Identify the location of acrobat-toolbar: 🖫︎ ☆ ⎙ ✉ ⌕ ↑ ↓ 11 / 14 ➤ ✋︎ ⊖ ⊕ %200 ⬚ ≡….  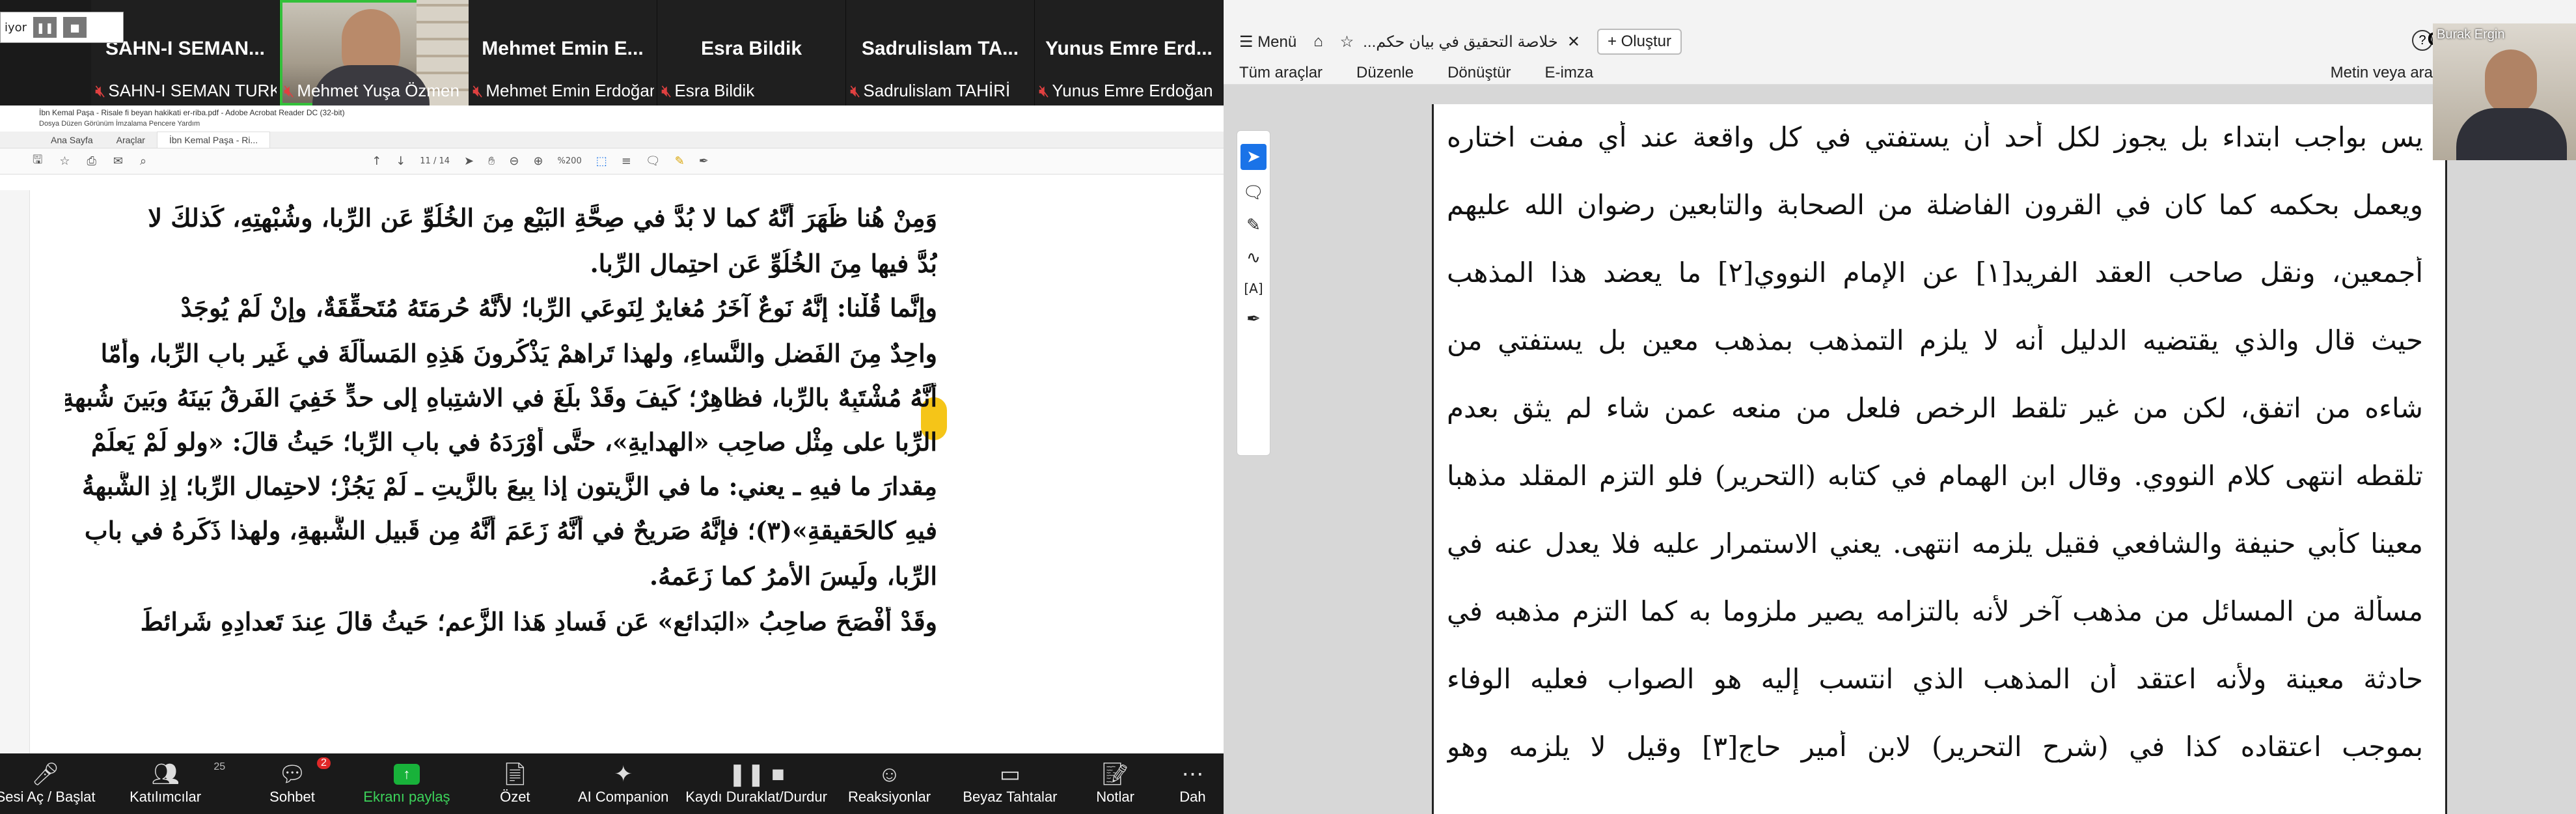
(612, 161).